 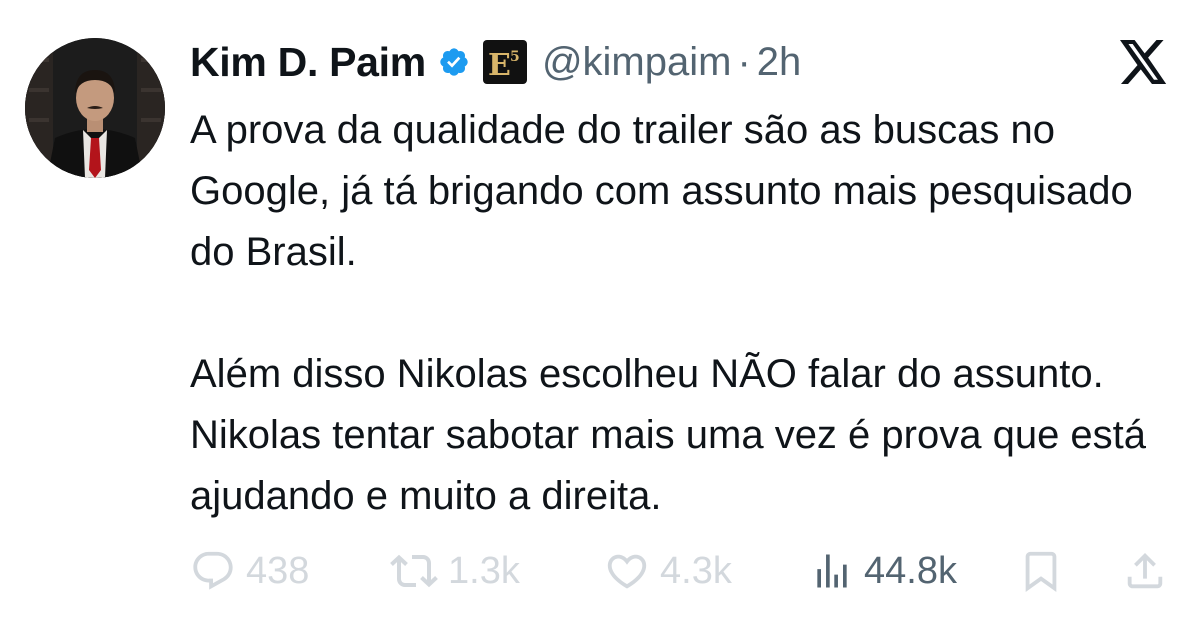 I want to click on author-handle: @kimpaim, so click(x=637, y=62).